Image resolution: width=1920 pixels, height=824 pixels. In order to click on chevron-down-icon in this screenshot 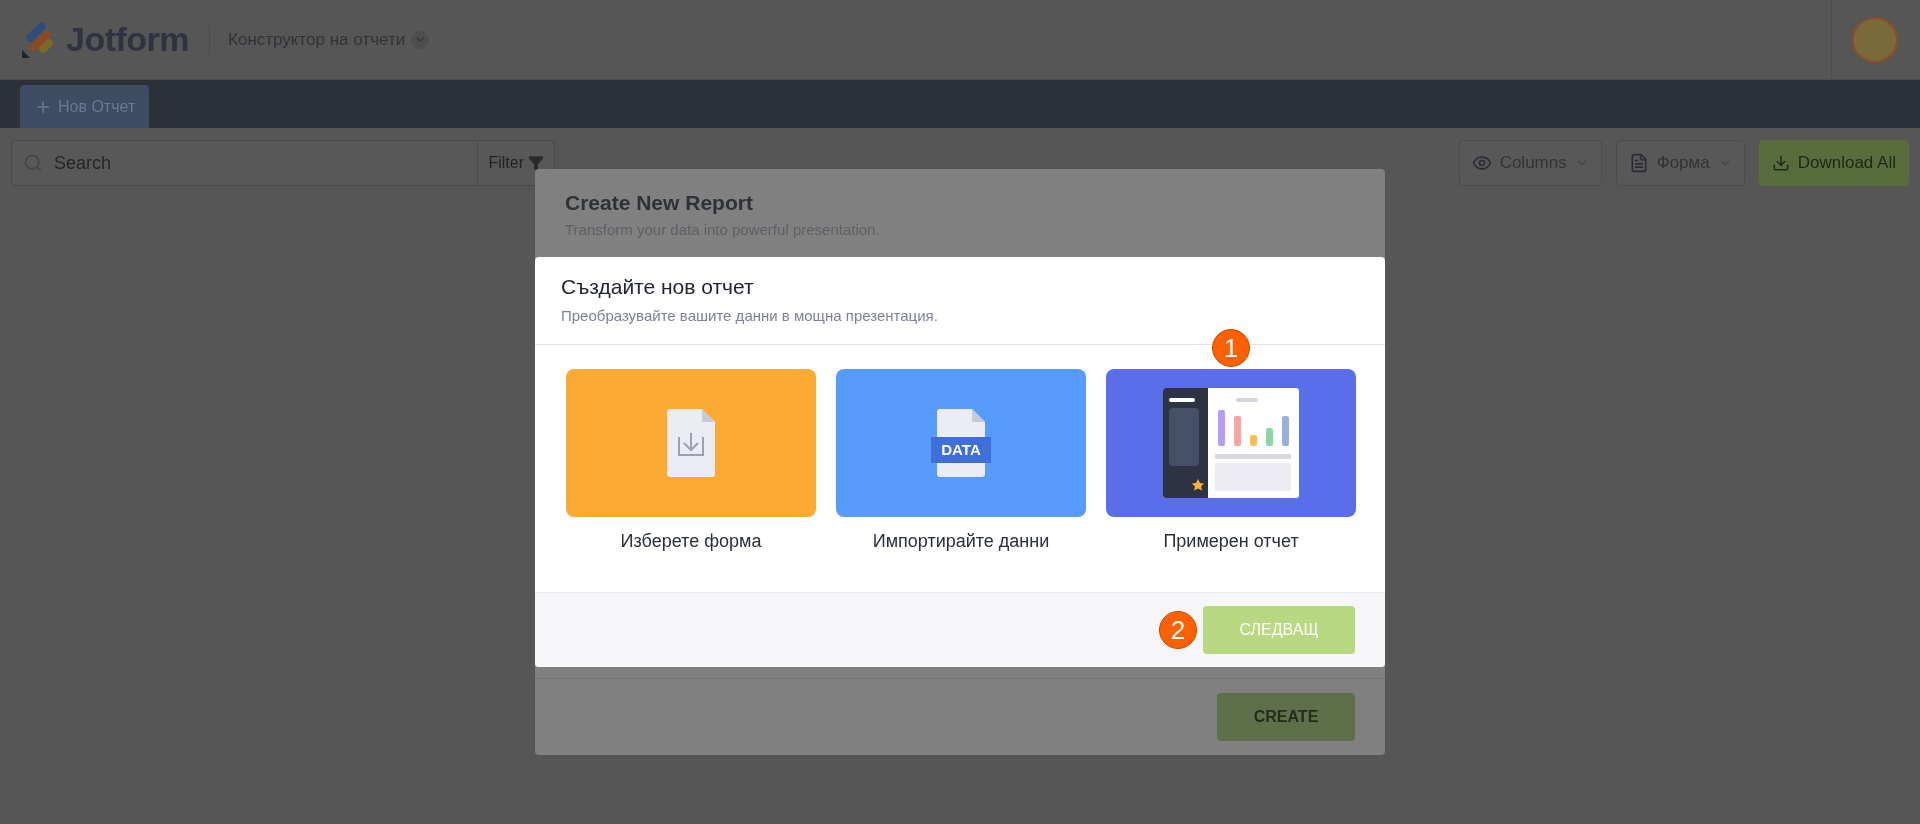, I will do `click(420, 39)`.